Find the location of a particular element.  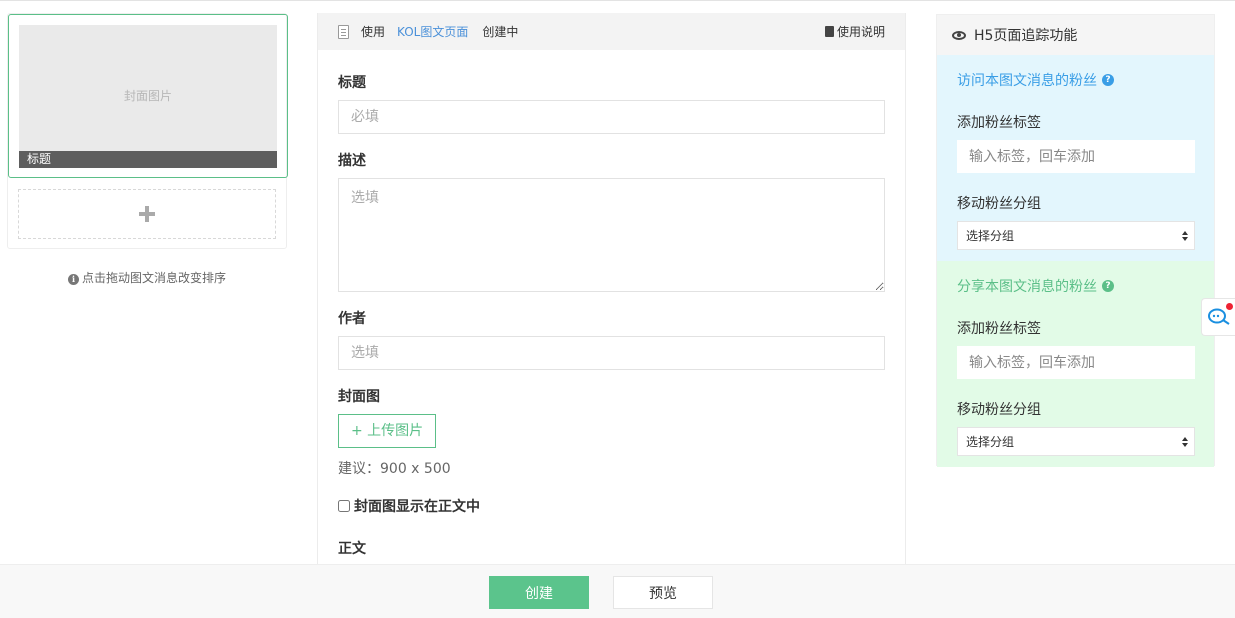

sort-hint-text: 点击拖动图文消息改变排序 is located at coordinates (153, 278).